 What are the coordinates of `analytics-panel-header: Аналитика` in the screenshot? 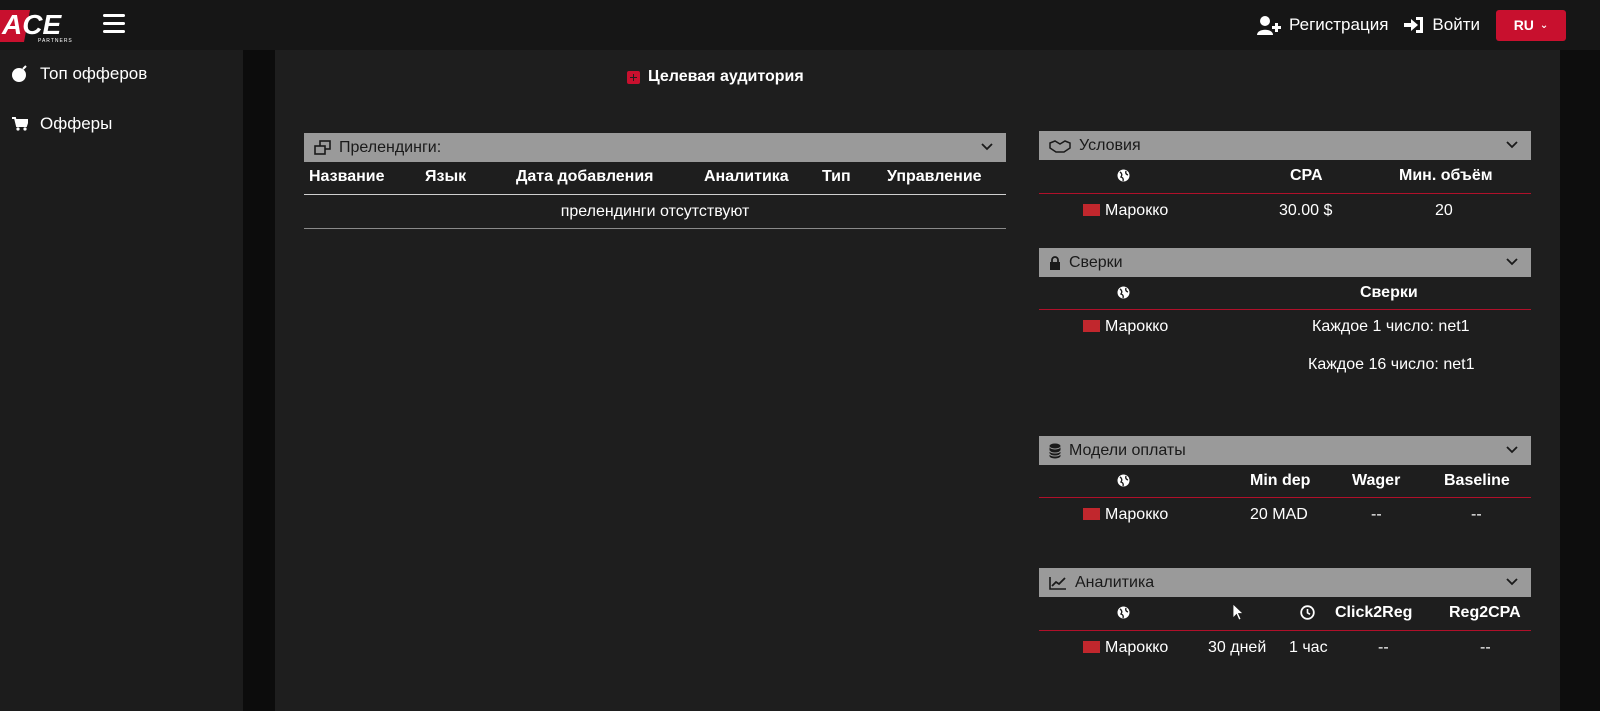 It's located at (1285, 582).